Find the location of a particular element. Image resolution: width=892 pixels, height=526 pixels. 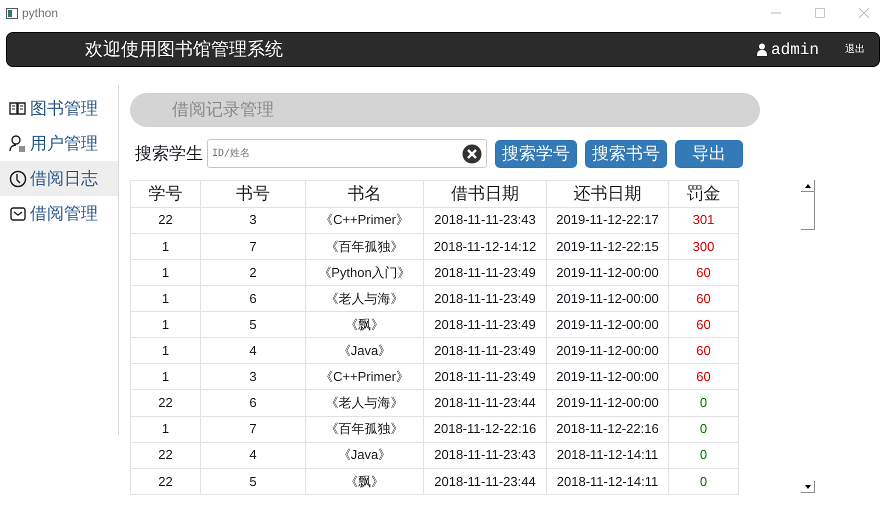

column-header: 罚金 is located at coordinates (703, 194).